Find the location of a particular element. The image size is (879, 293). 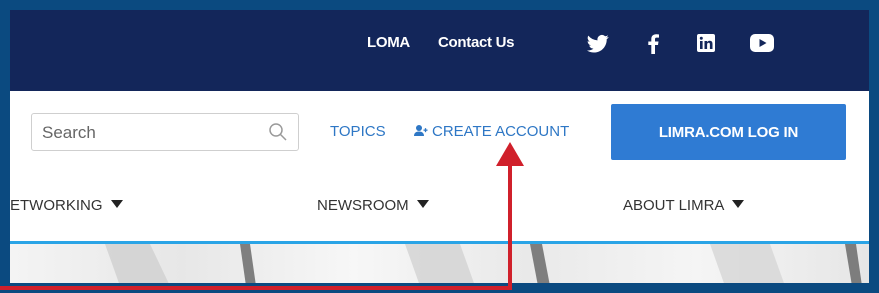

contact-us-link: Contact Us is located at coordinates (476, 42).